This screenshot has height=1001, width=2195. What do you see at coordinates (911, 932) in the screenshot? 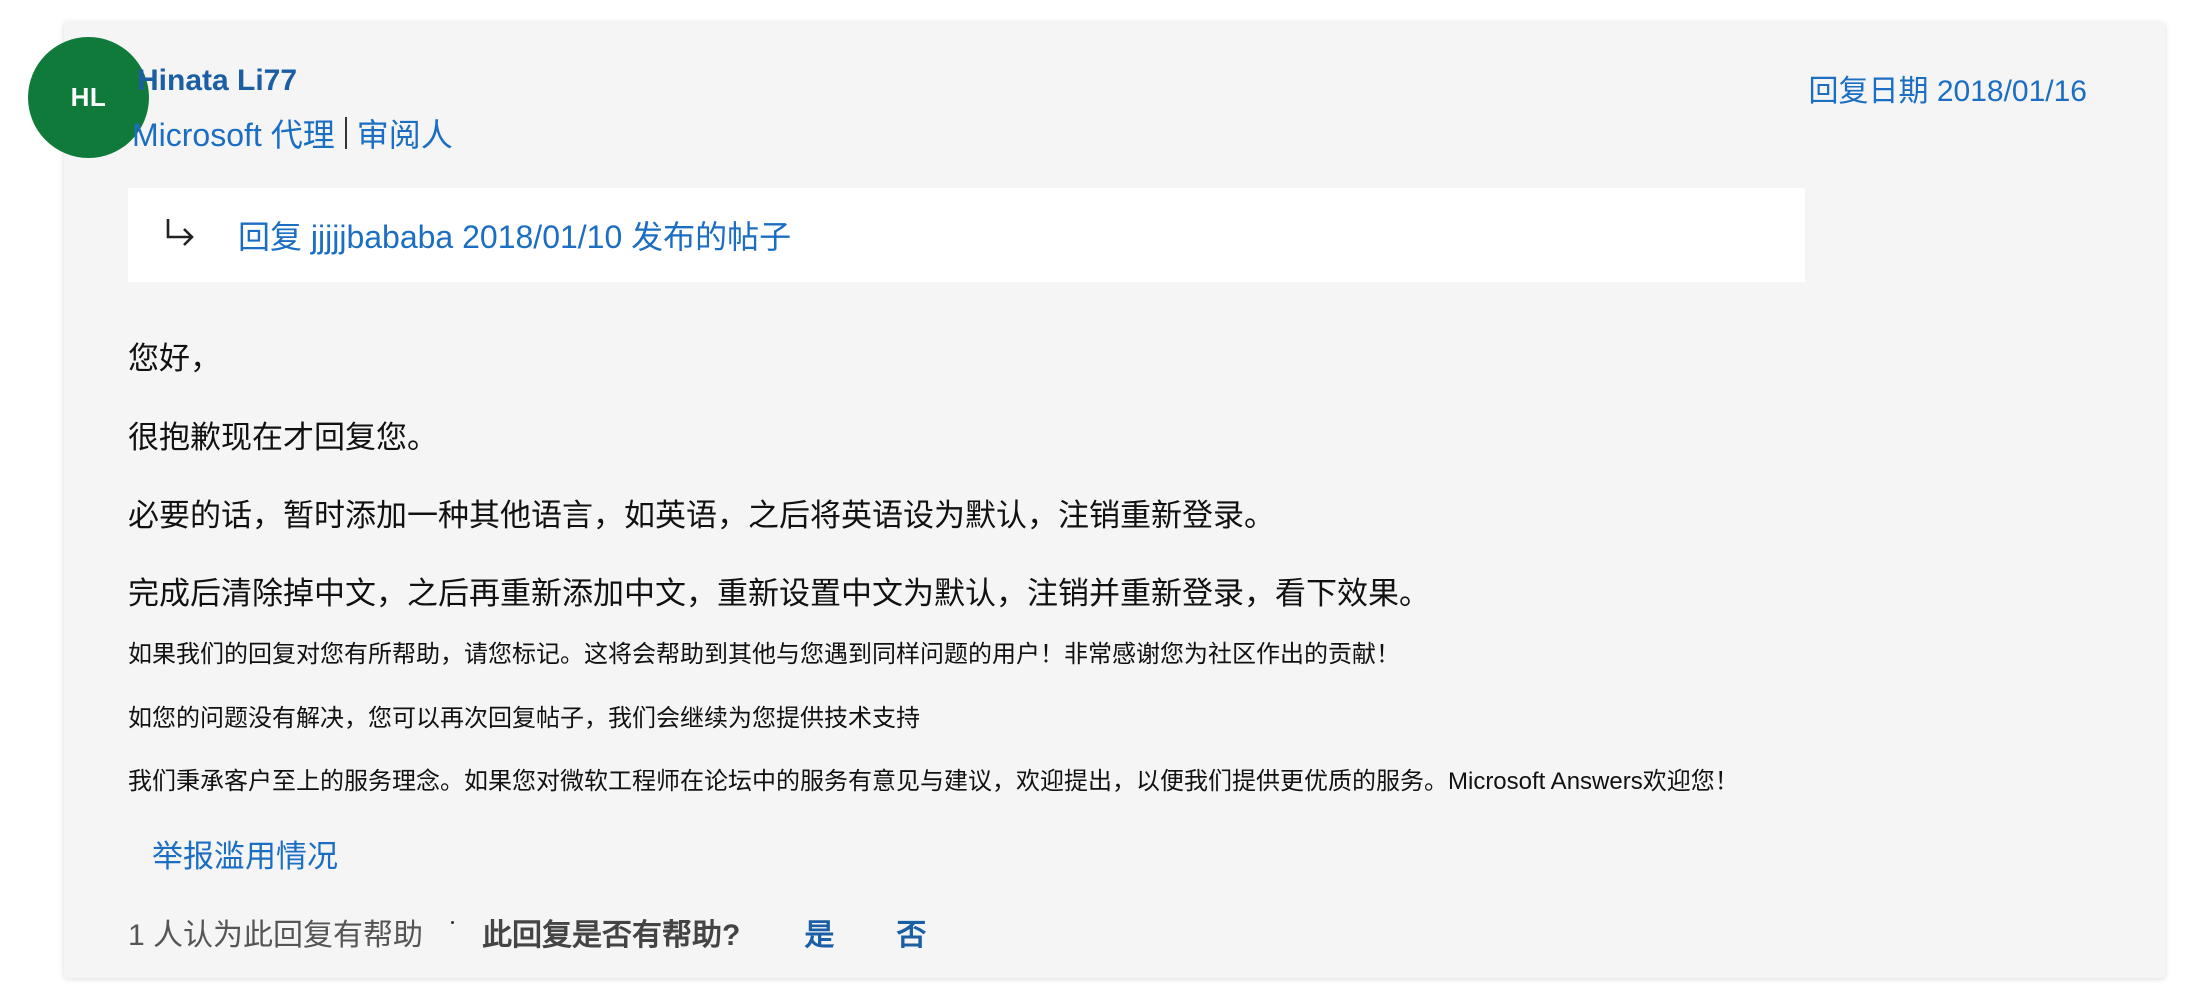
I see `vote-no-button: 否` at bounding box center [911, 932].